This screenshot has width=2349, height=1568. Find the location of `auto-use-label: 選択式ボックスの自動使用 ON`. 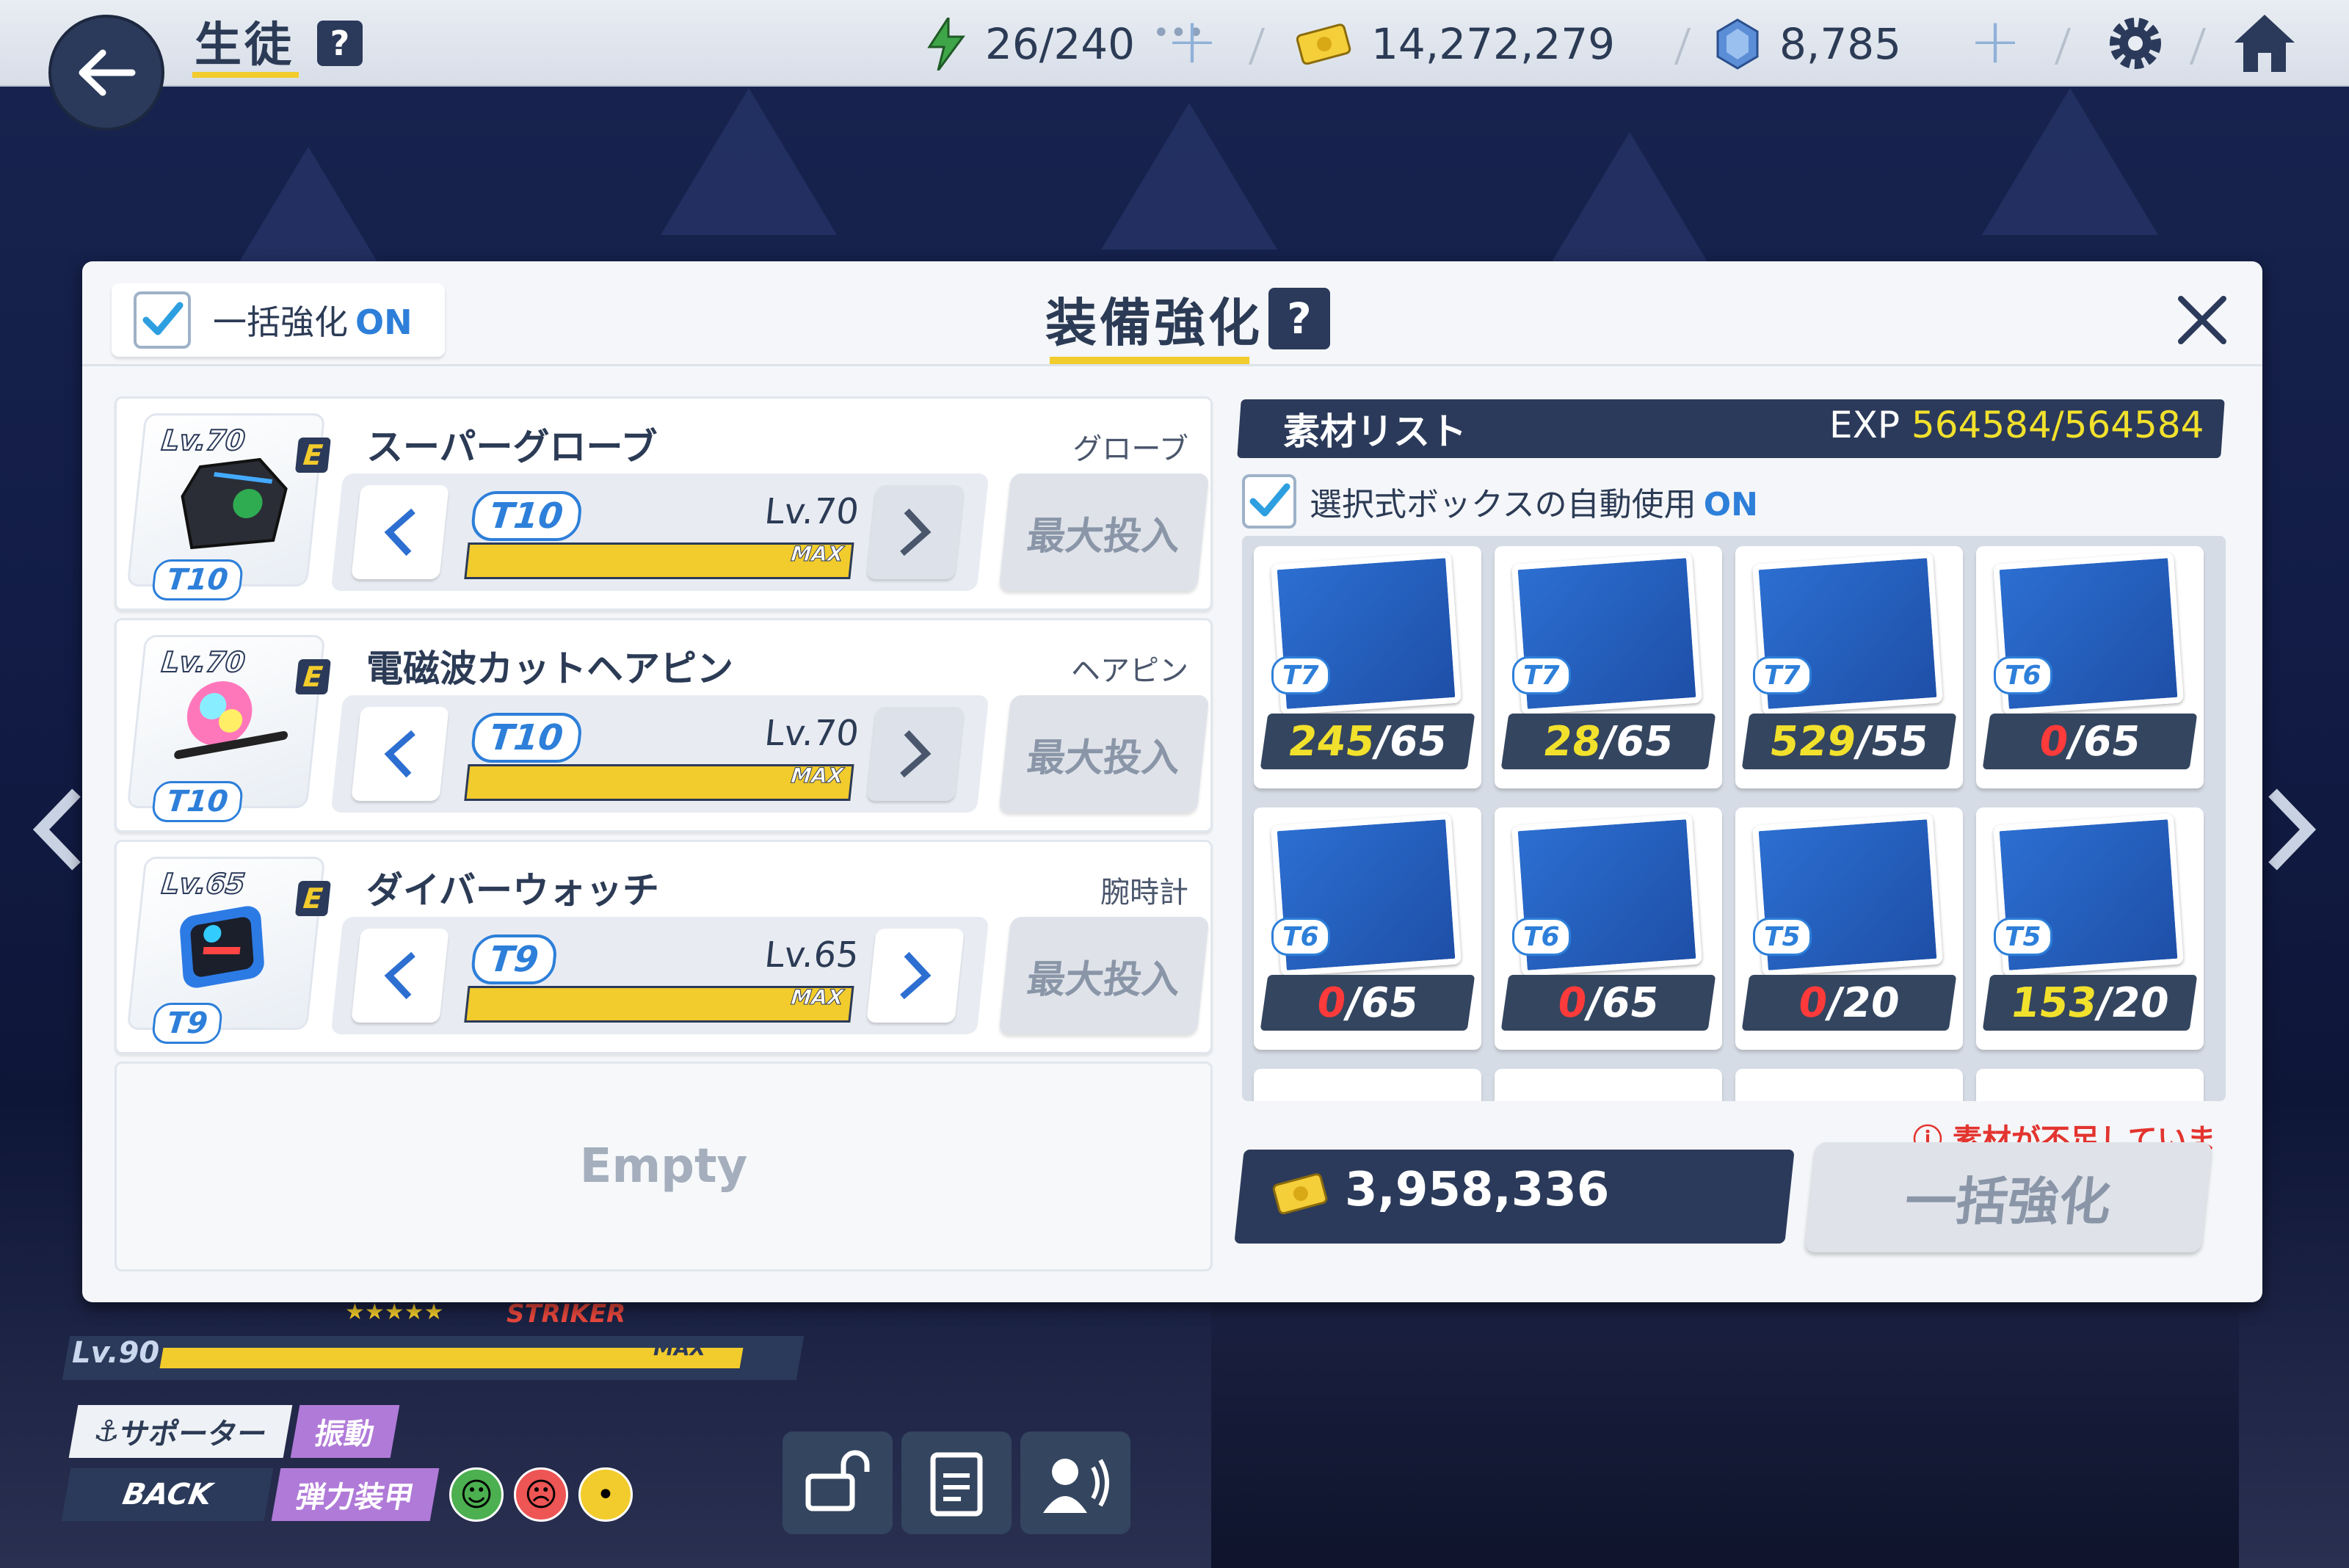

auto-use-label: 選択式ボックスの自動使用 ON is located at coordinates (1534, 501).